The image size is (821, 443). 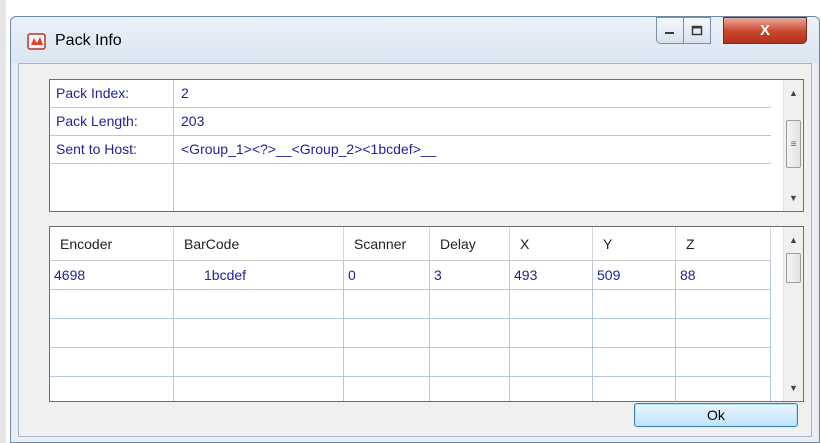 I want to click on cell-scanner: 0, so click(x=387, y=275).